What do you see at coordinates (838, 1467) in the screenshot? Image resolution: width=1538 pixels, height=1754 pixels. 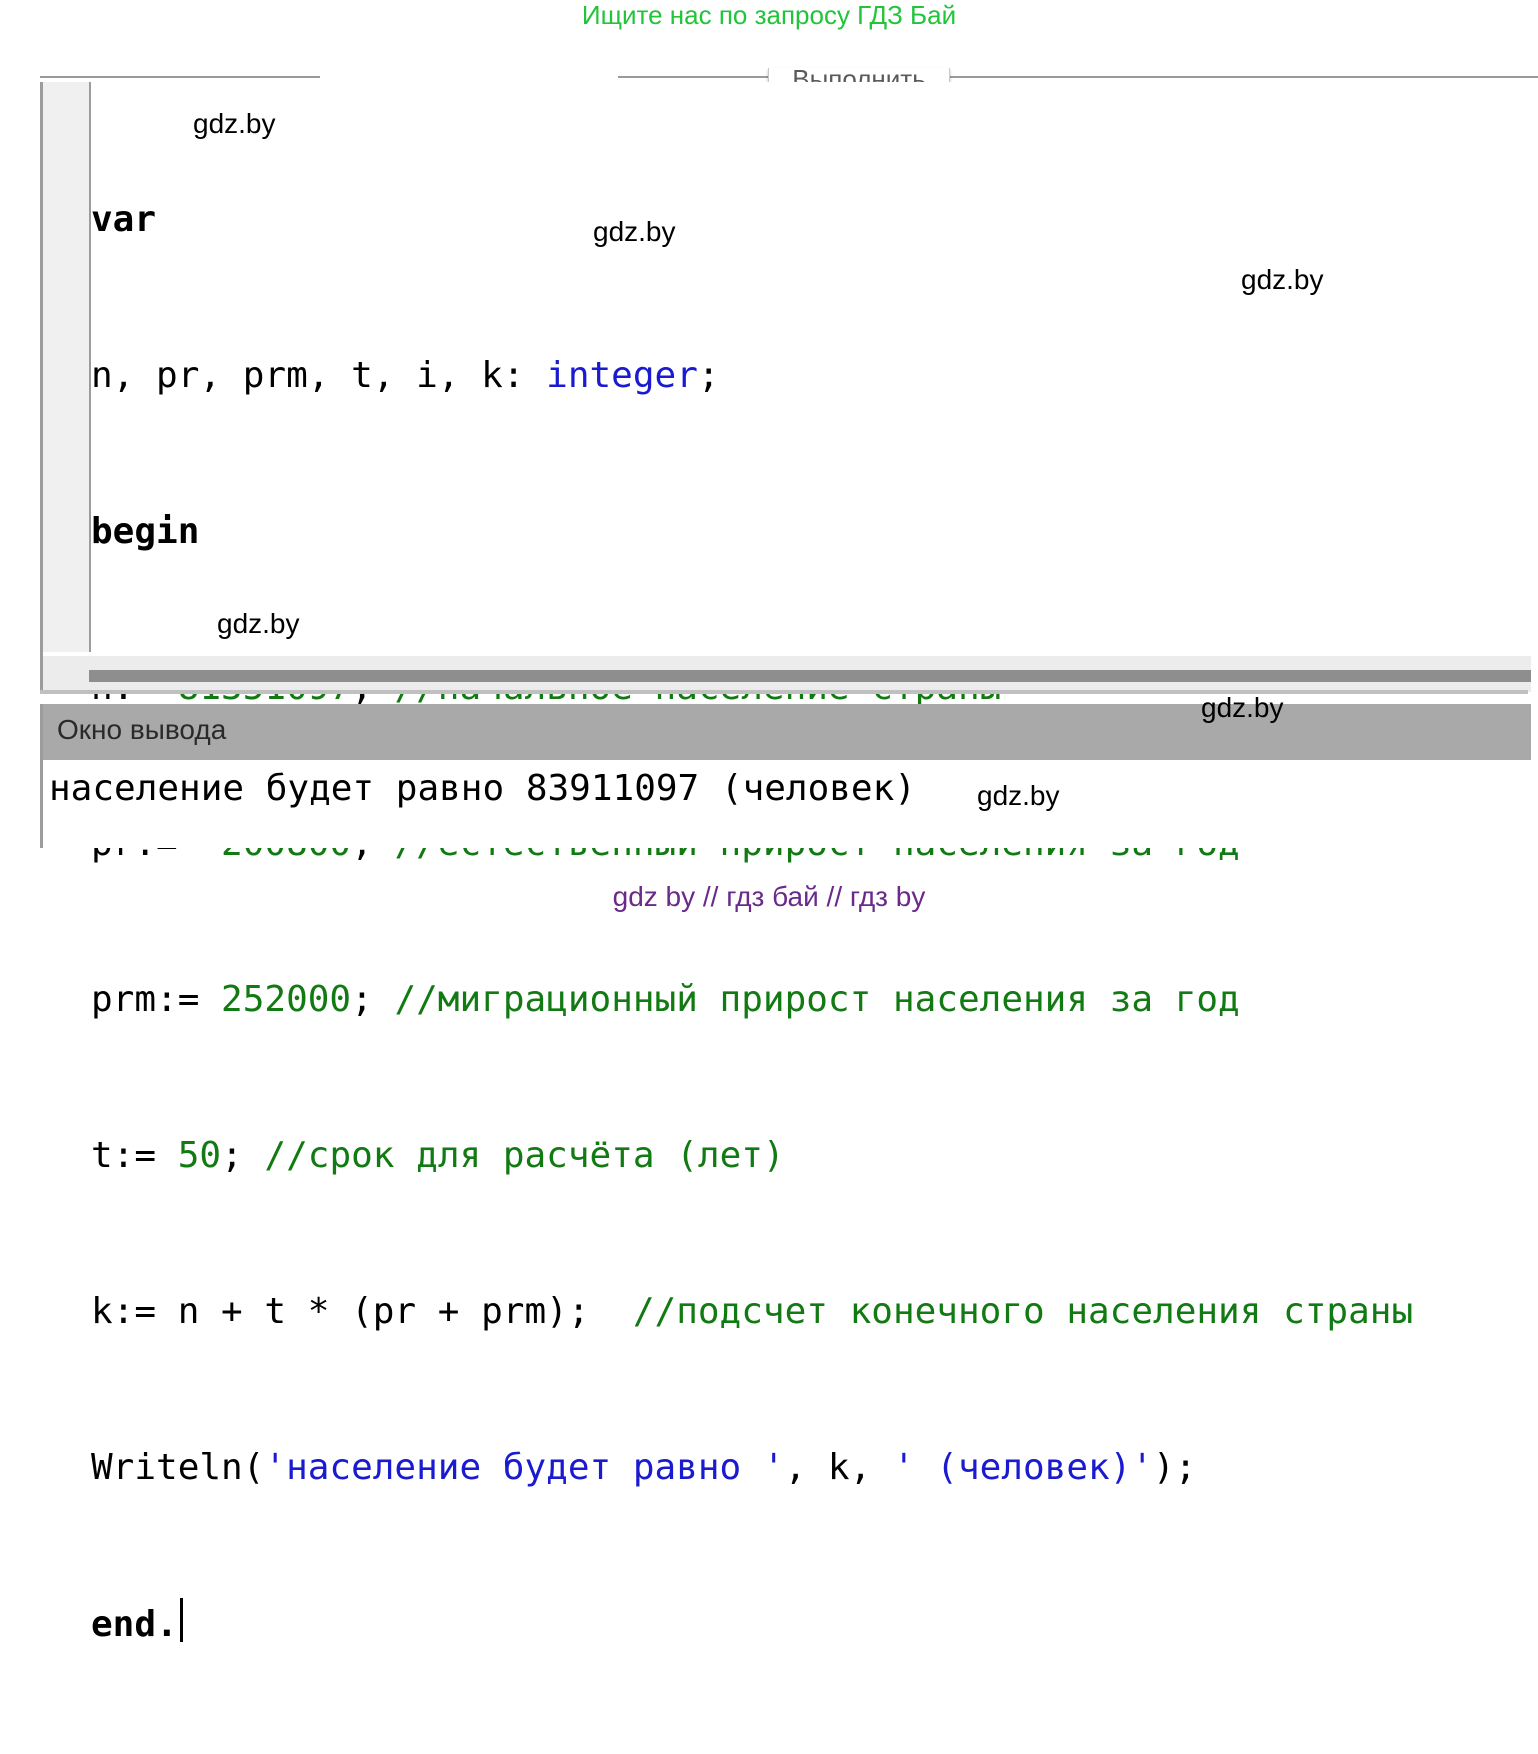 I see `code-segment: , k,` at bounding box center [838, 1467].